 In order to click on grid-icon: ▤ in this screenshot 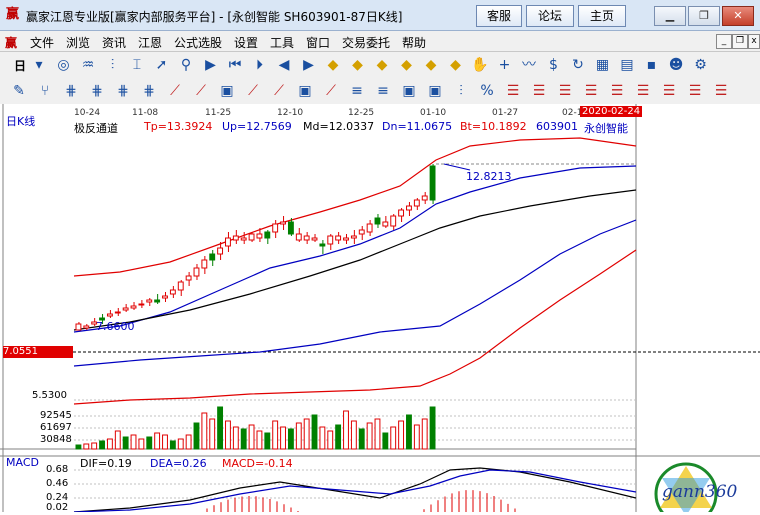, I will do `click(627, 65)`.